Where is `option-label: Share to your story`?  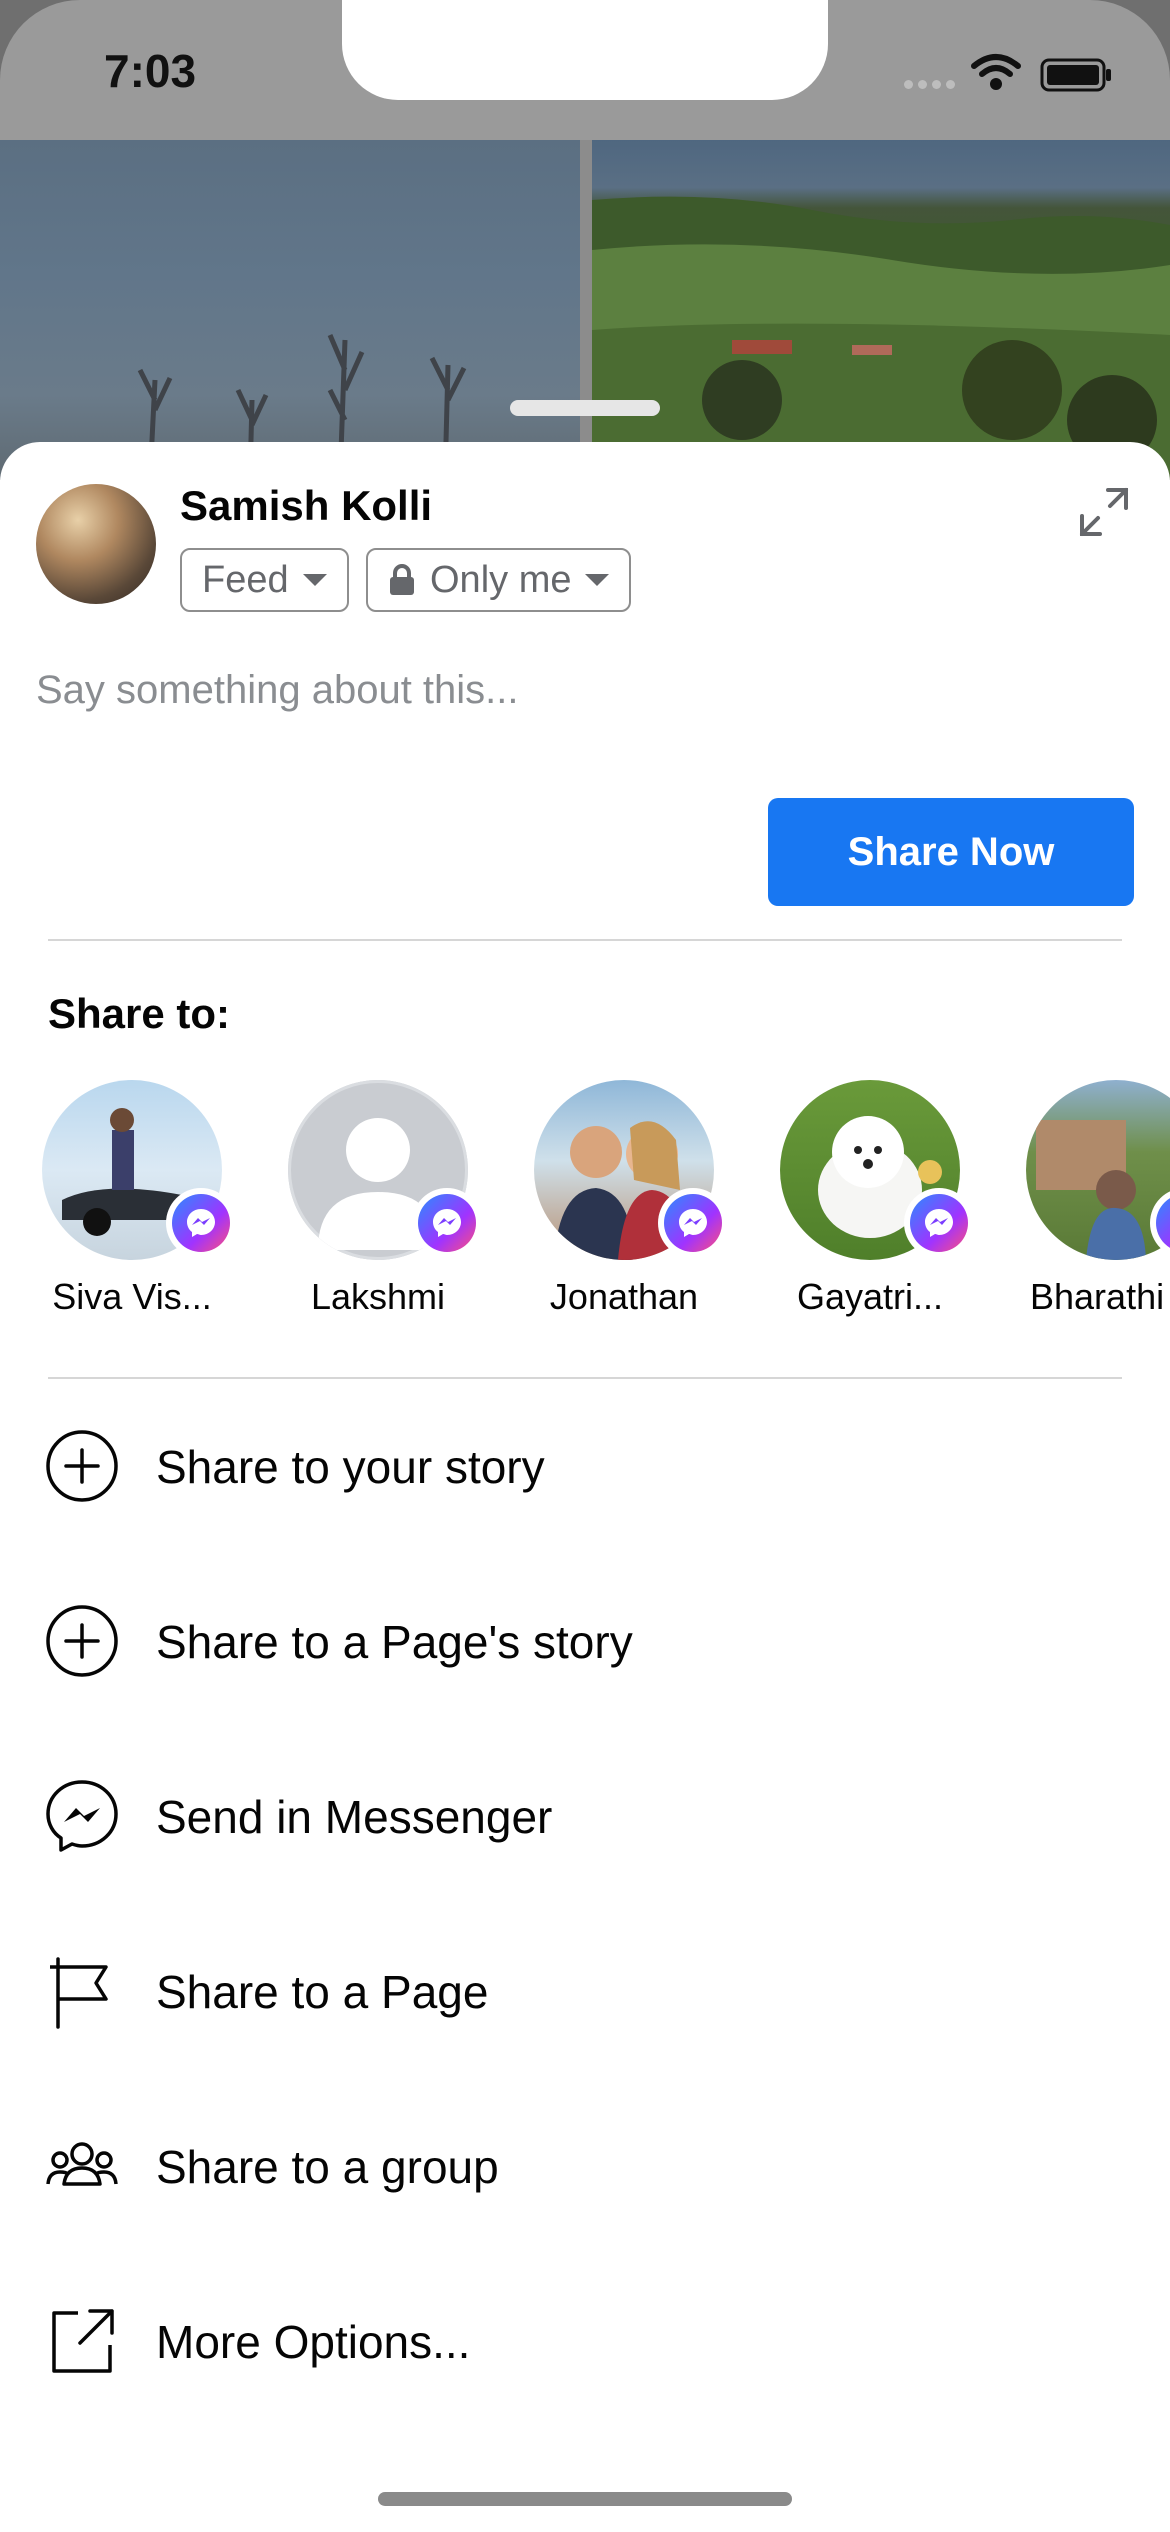
option-label: Share to your story is located at coordinates (350, 1467).